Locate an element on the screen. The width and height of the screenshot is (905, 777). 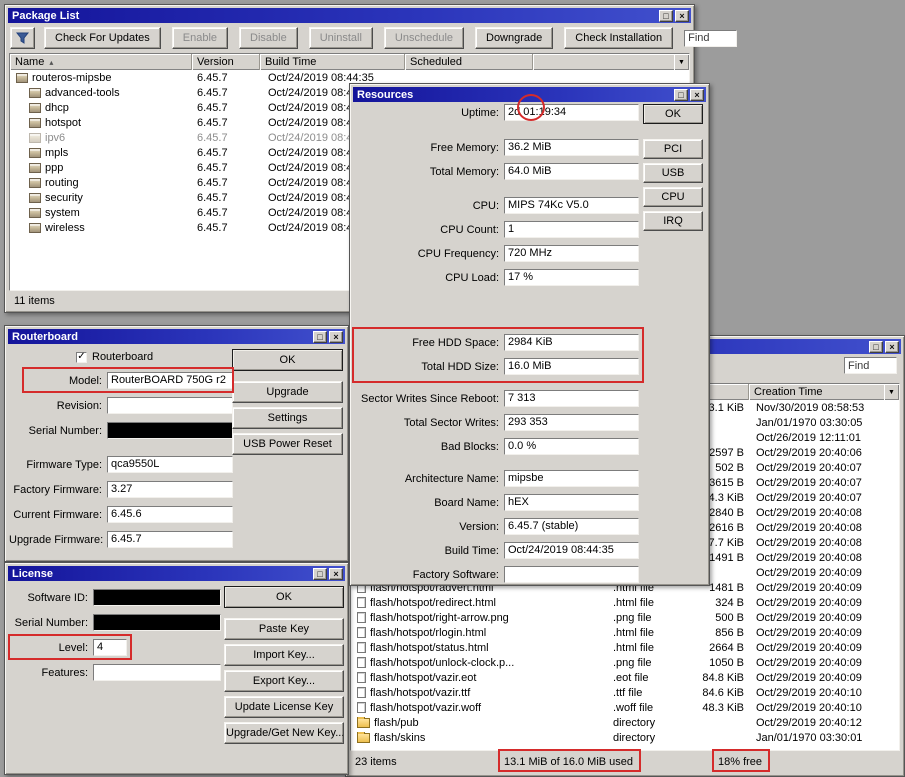
irq-button: IRQ is located at coordinates (673, 221).